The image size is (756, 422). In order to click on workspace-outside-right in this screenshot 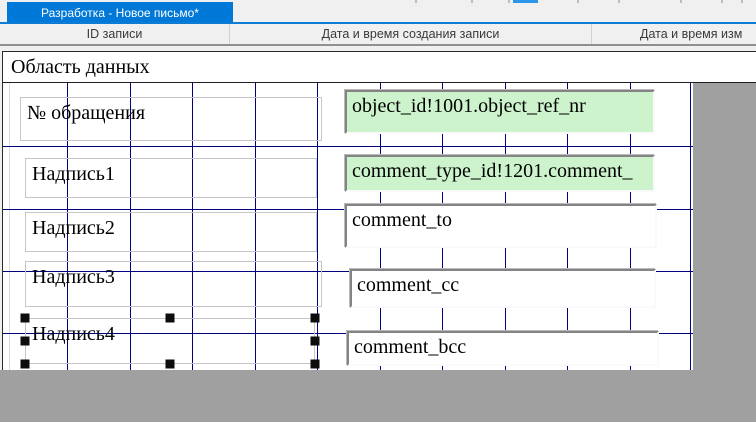, I will do `click(724, 226)`.